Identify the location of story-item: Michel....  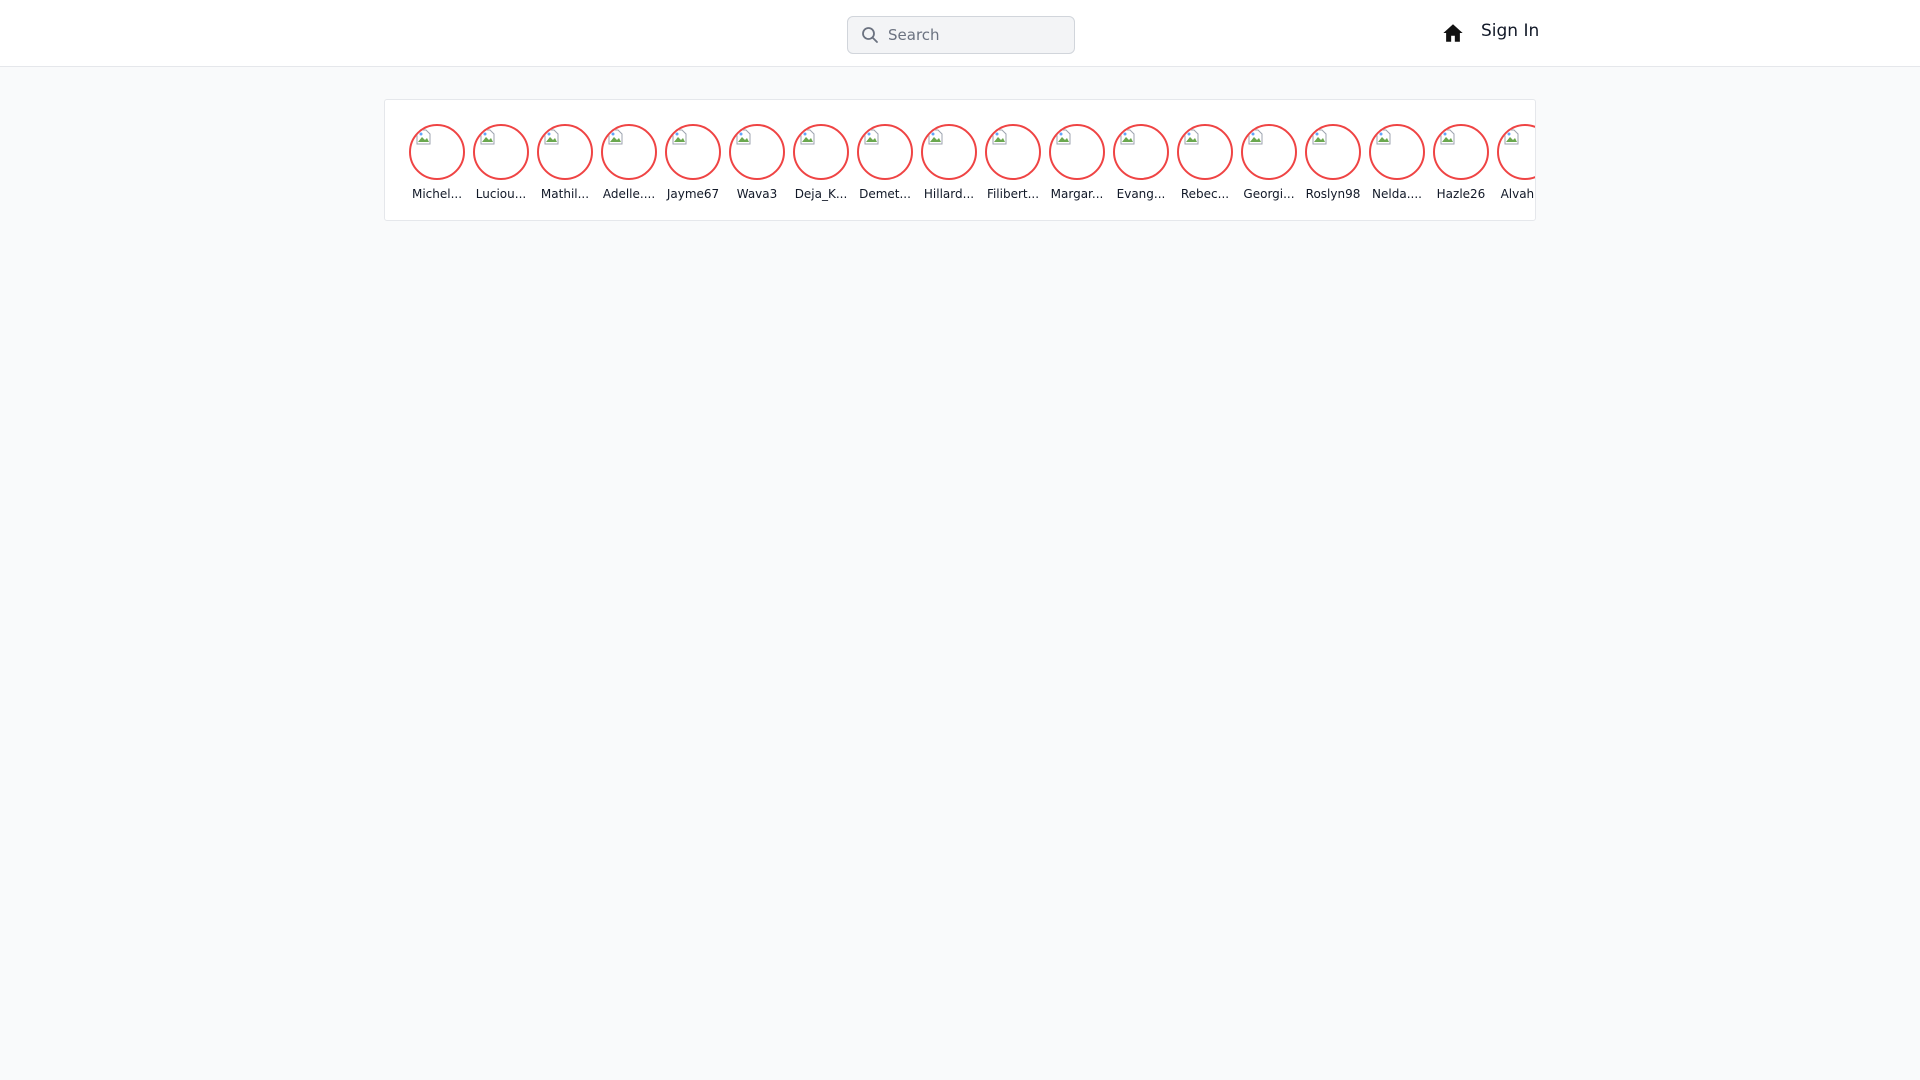
(437, 162).